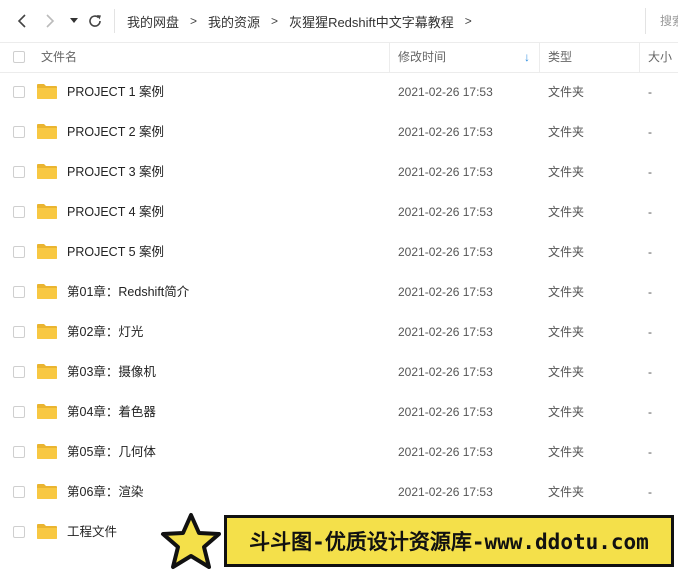 This screenshot has height=571, width=678. What do you see at coordinates (660, 57) in the screenshot?
I see `column-header-size: 大小` at bounding box center [660, 57].